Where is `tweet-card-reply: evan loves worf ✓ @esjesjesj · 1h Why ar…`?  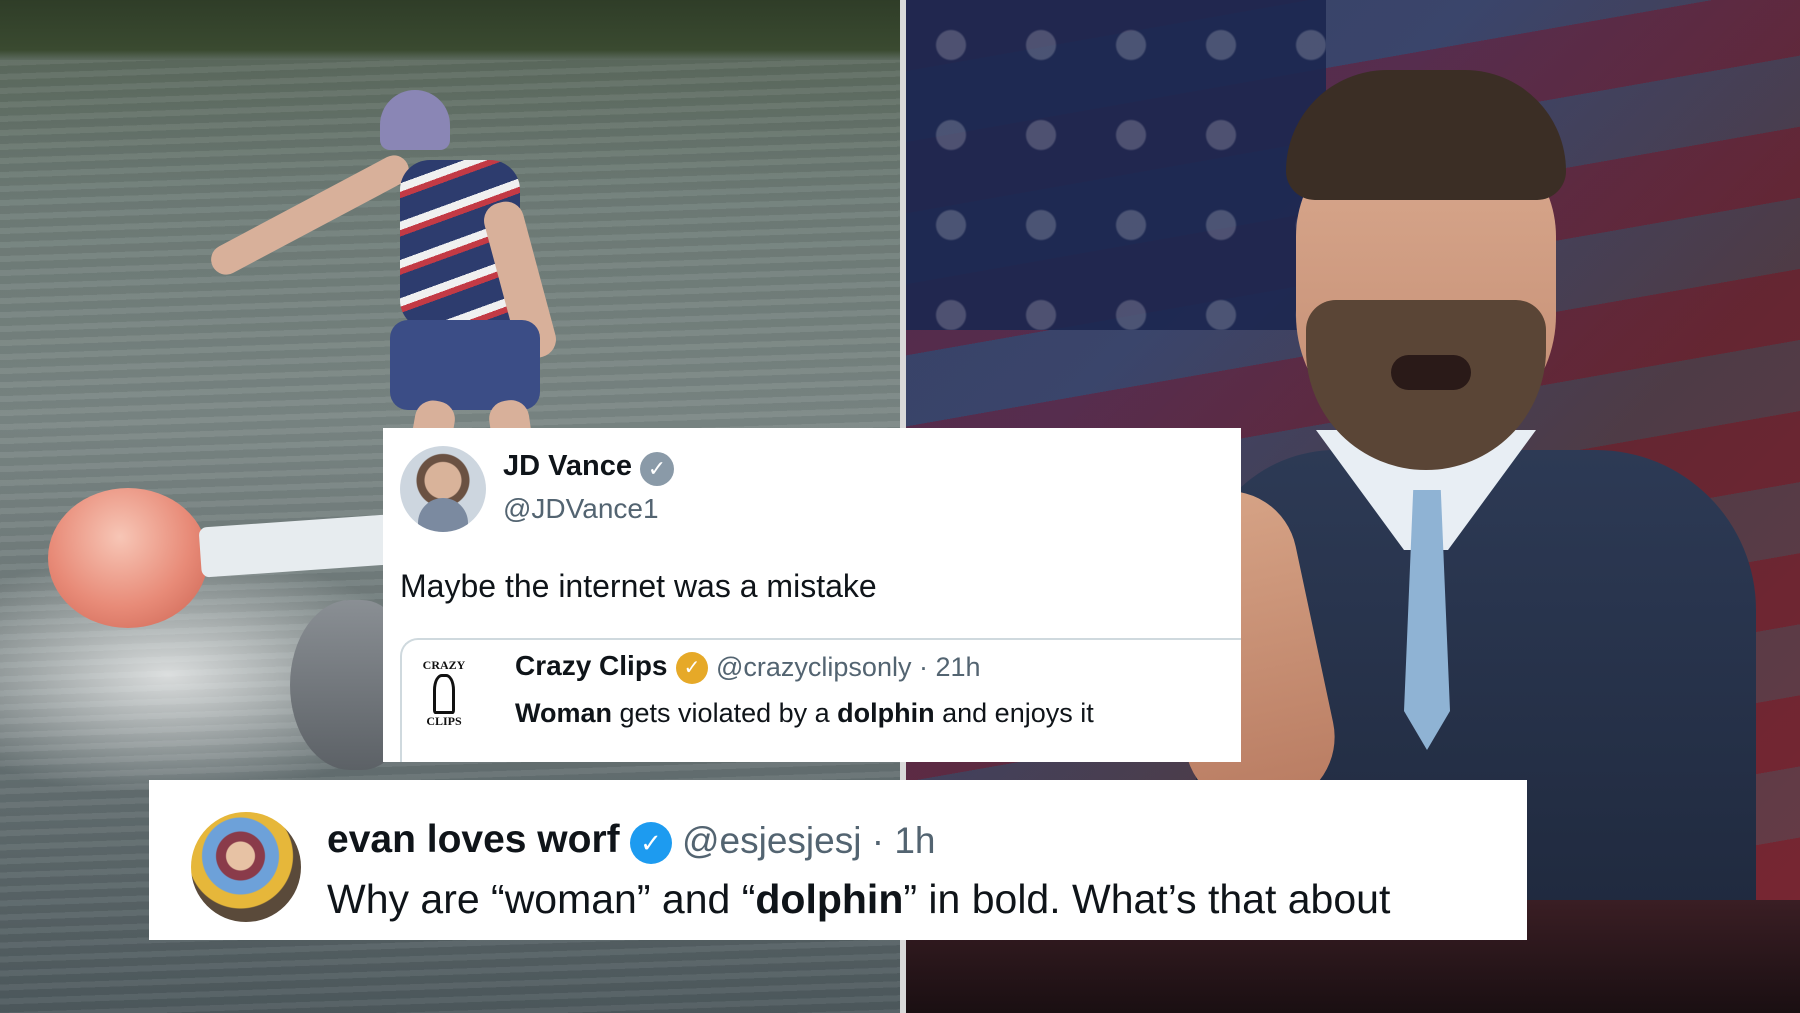
tweet-card-reply: evan loves worf ✓ @esjesjesj · 1h Why ar… is located at coordinates (838, 860).